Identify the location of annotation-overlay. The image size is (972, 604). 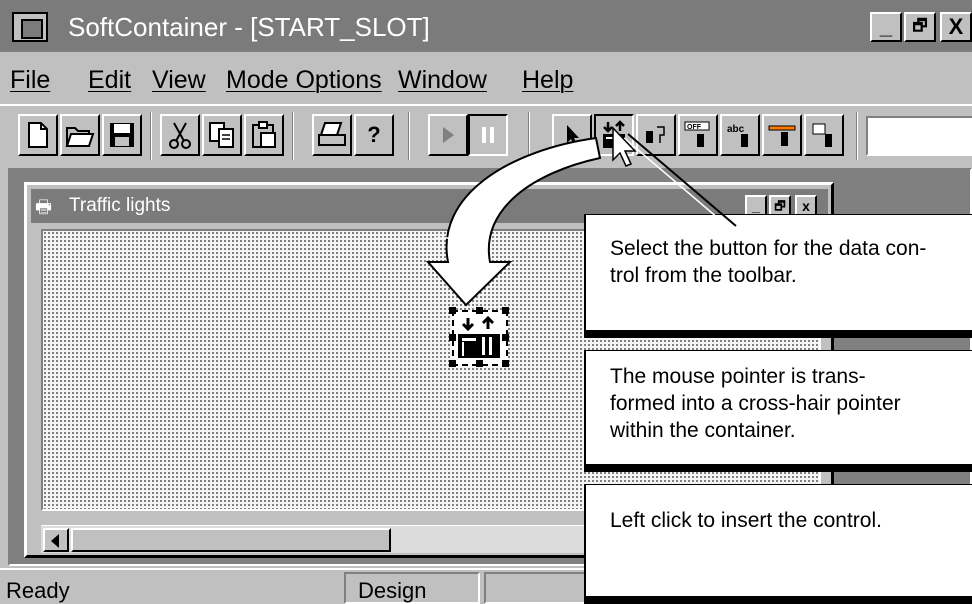
(581, 216).